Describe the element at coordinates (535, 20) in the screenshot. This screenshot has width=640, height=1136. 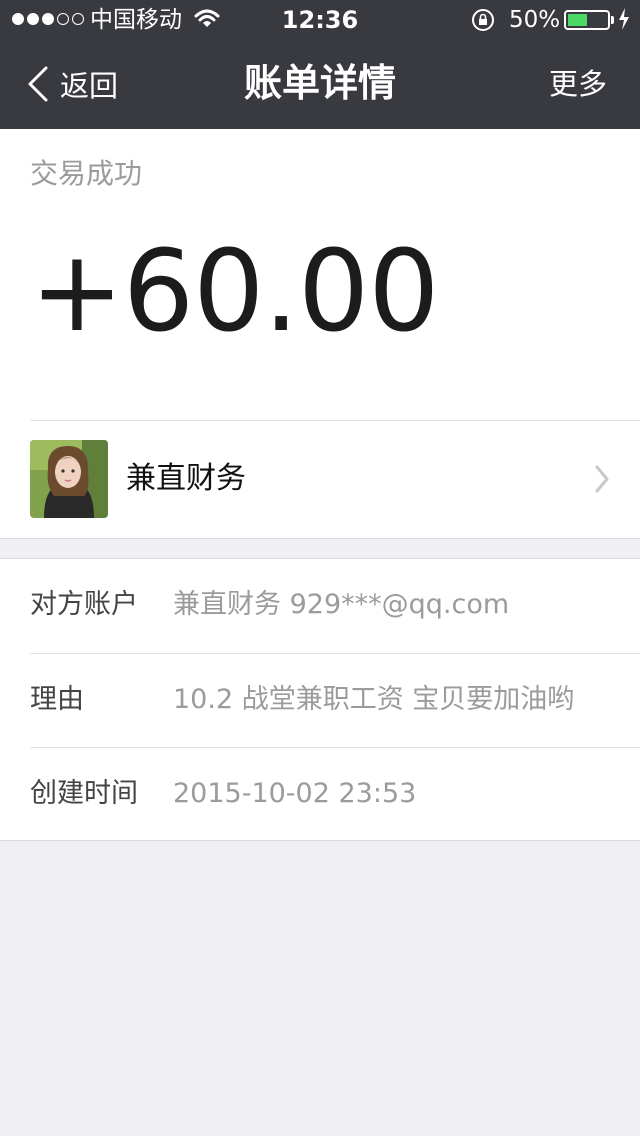
I see `battery-percent: 50%` at that location.